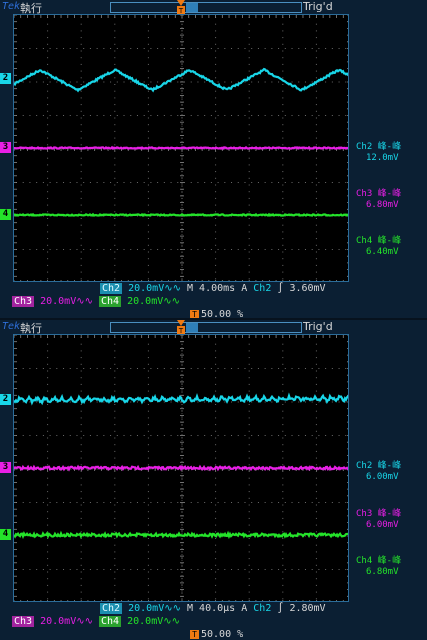 The width and height of the screenshot is (427, 640). I want to click on trigger-position: T 50.00 %, so click(216, 634).